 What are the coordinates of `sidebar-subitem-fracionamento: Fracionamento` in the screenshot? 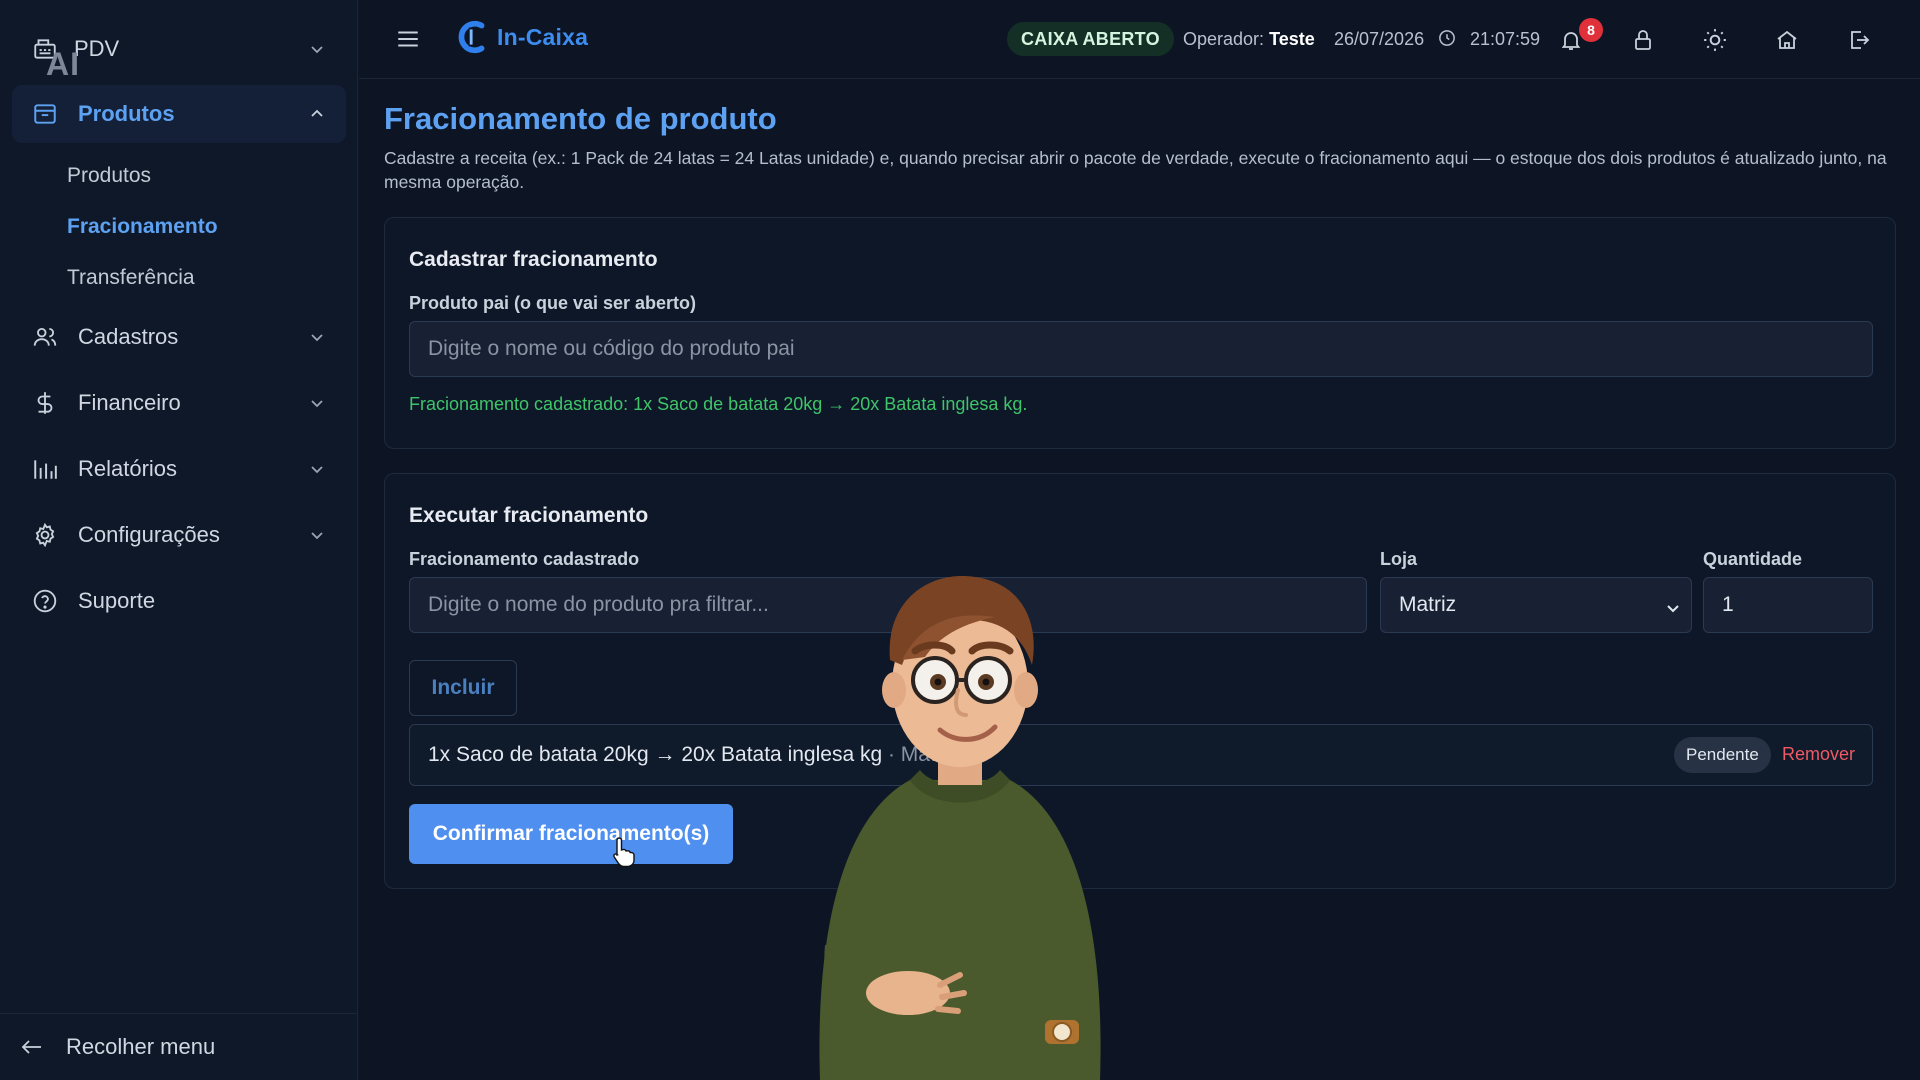 It's located at (142, 227).